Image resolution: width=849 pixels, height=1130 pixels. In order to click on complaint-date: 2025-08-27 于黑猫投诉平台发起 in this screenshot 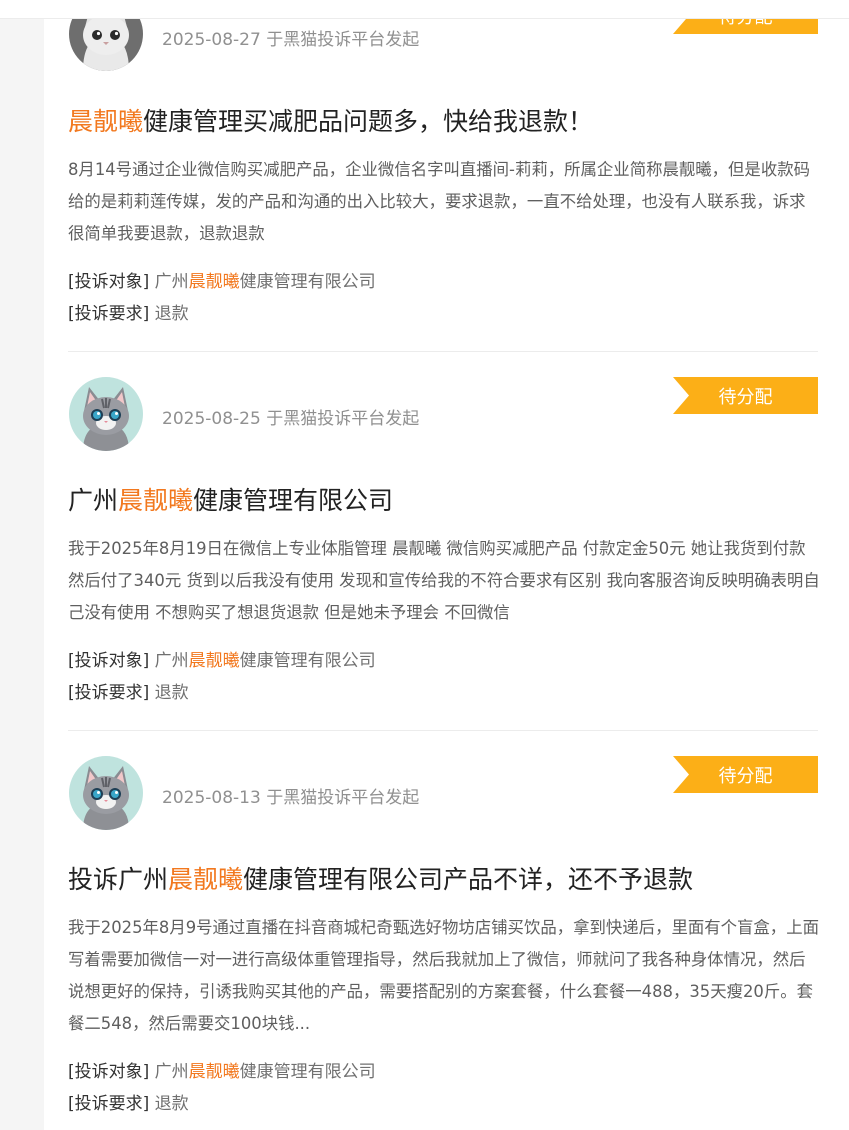, I will do `click(291, 40)`.